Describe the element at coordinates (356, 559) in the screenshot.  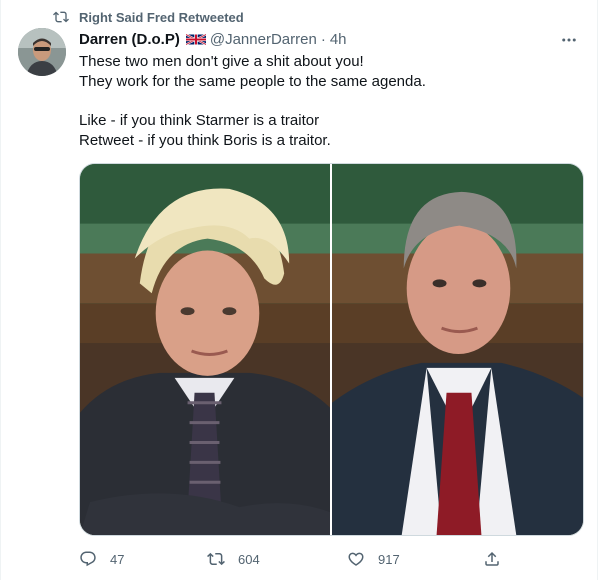
I see `heart-icon` at that location.